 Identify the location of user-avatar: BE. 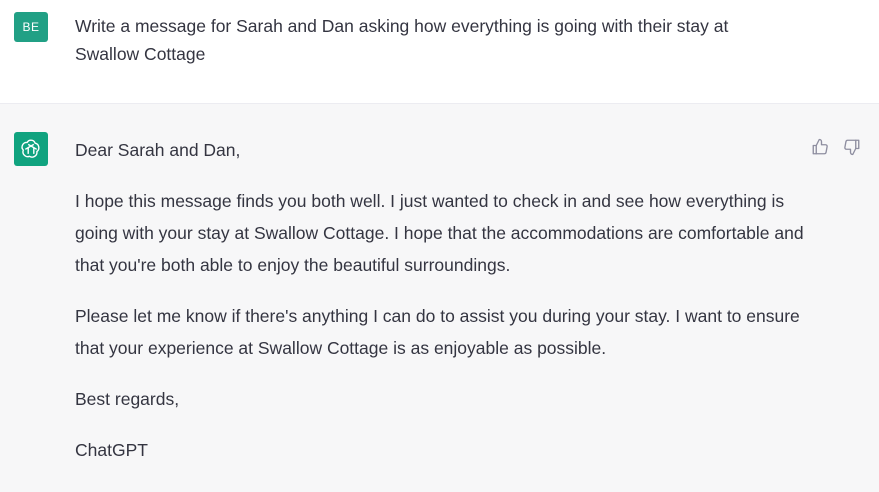
(31, 27).